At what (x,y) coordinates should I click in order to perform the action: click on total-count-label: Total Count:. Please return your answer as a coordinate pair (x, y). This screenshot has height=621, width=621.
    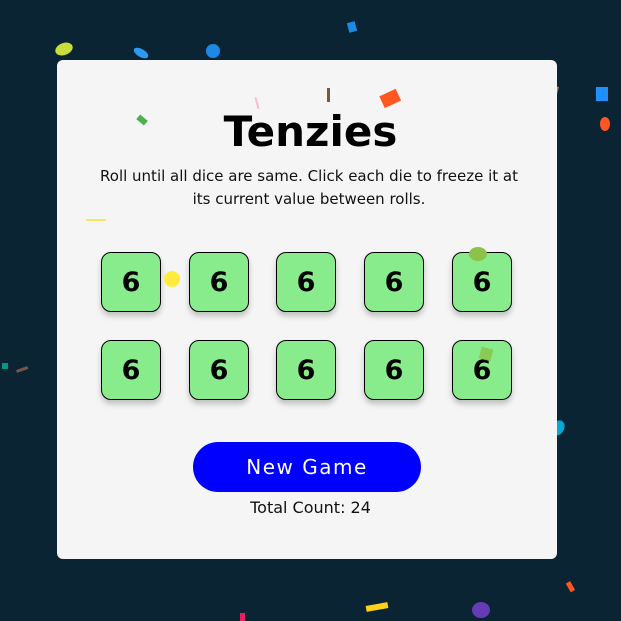
    Looking at the image, I should click on (300, 507).